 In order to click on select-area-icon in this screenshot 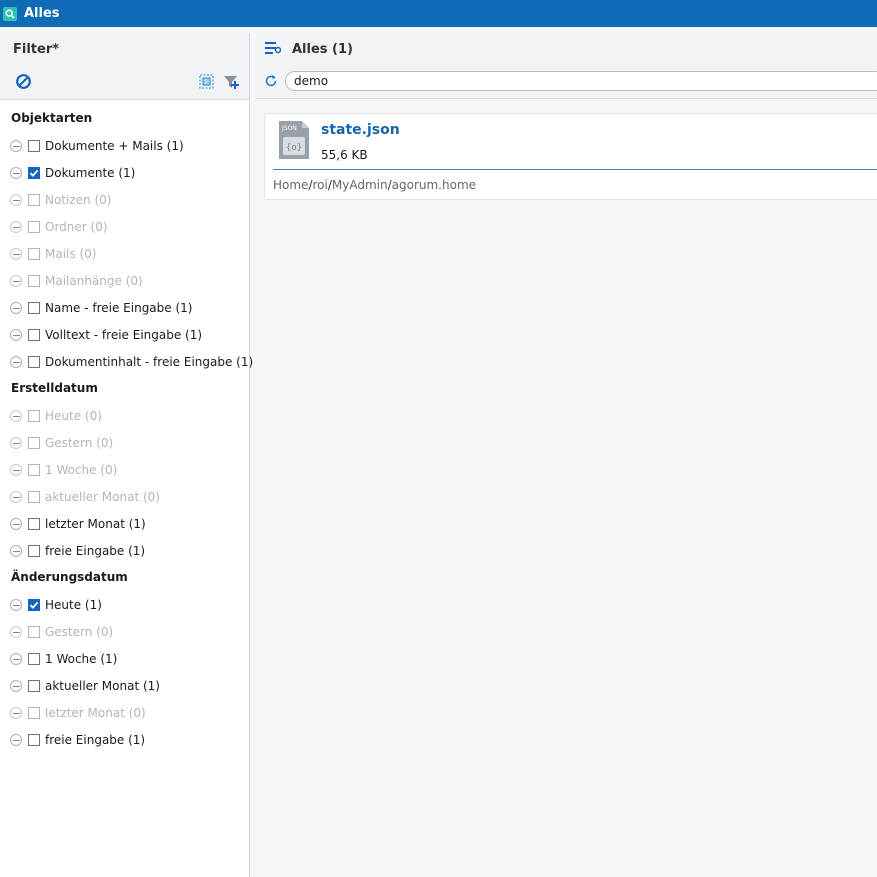, I will do `click(206, 81)`.